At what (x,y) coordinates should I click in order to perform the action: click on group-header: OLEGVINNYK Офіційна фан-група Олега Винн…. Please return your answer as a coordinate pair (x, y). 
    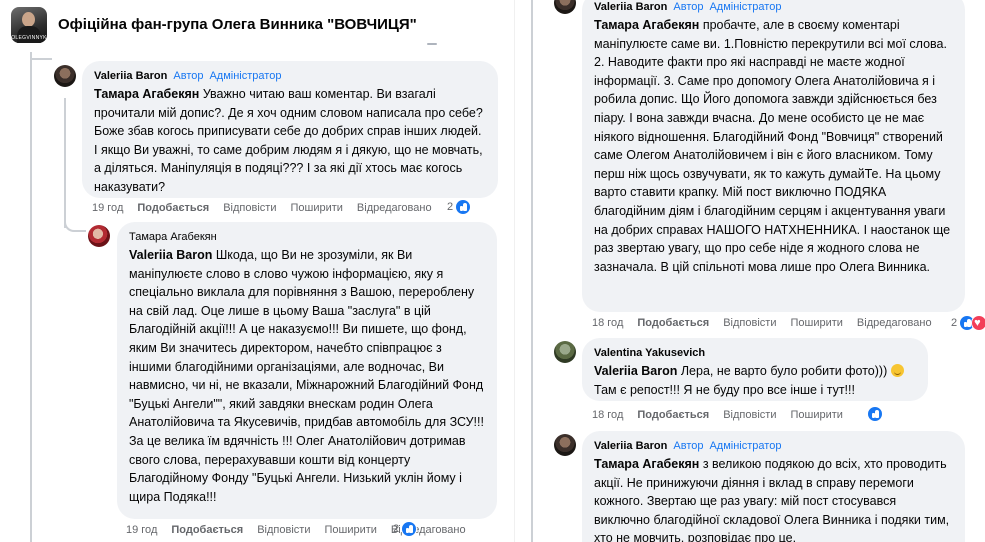
    Looking at the image, I should click on (257, 26).